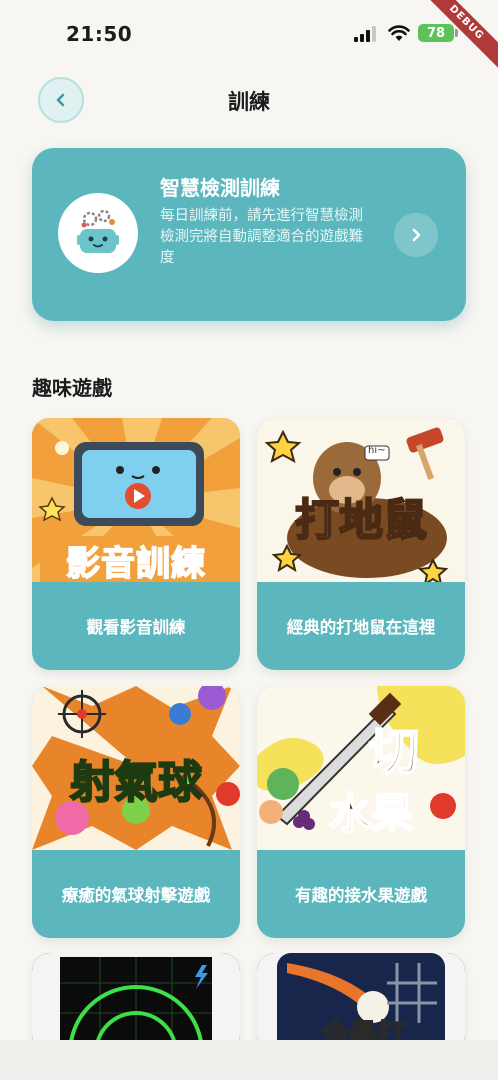 This screenshot has height=1080, width=498. Describe the element at coordinates (249, 36) in the screenshot. I see `status-bar: 21:50 78 DEBUG` at that location.